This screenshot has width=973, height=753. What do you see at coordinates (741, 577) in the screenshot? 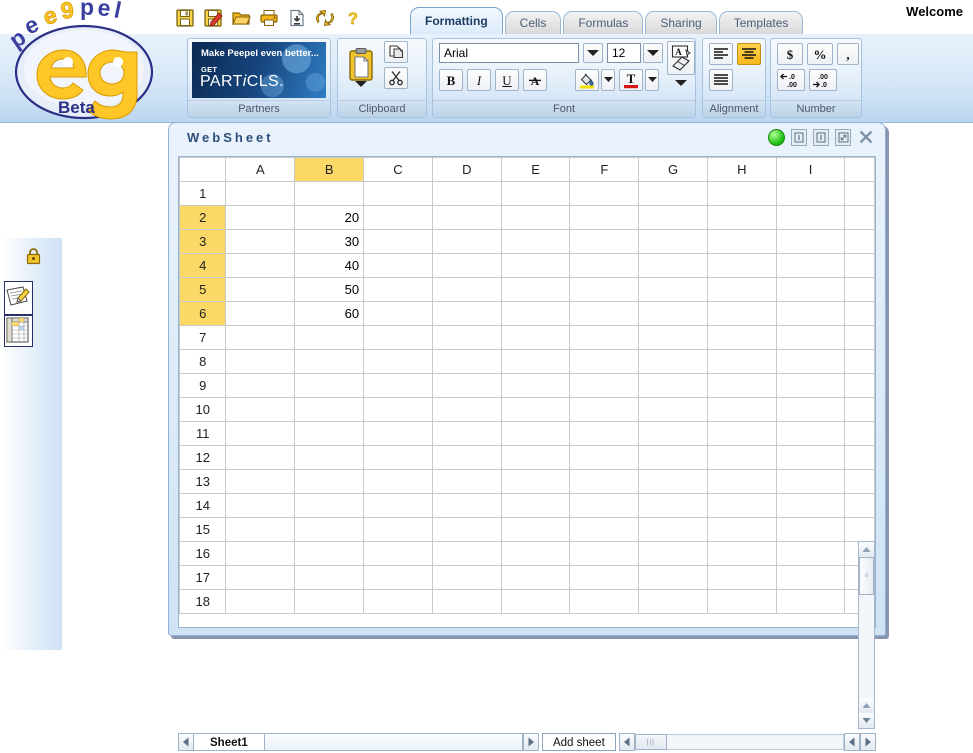
I see `cell-h17` at bounding box center [741, 577].